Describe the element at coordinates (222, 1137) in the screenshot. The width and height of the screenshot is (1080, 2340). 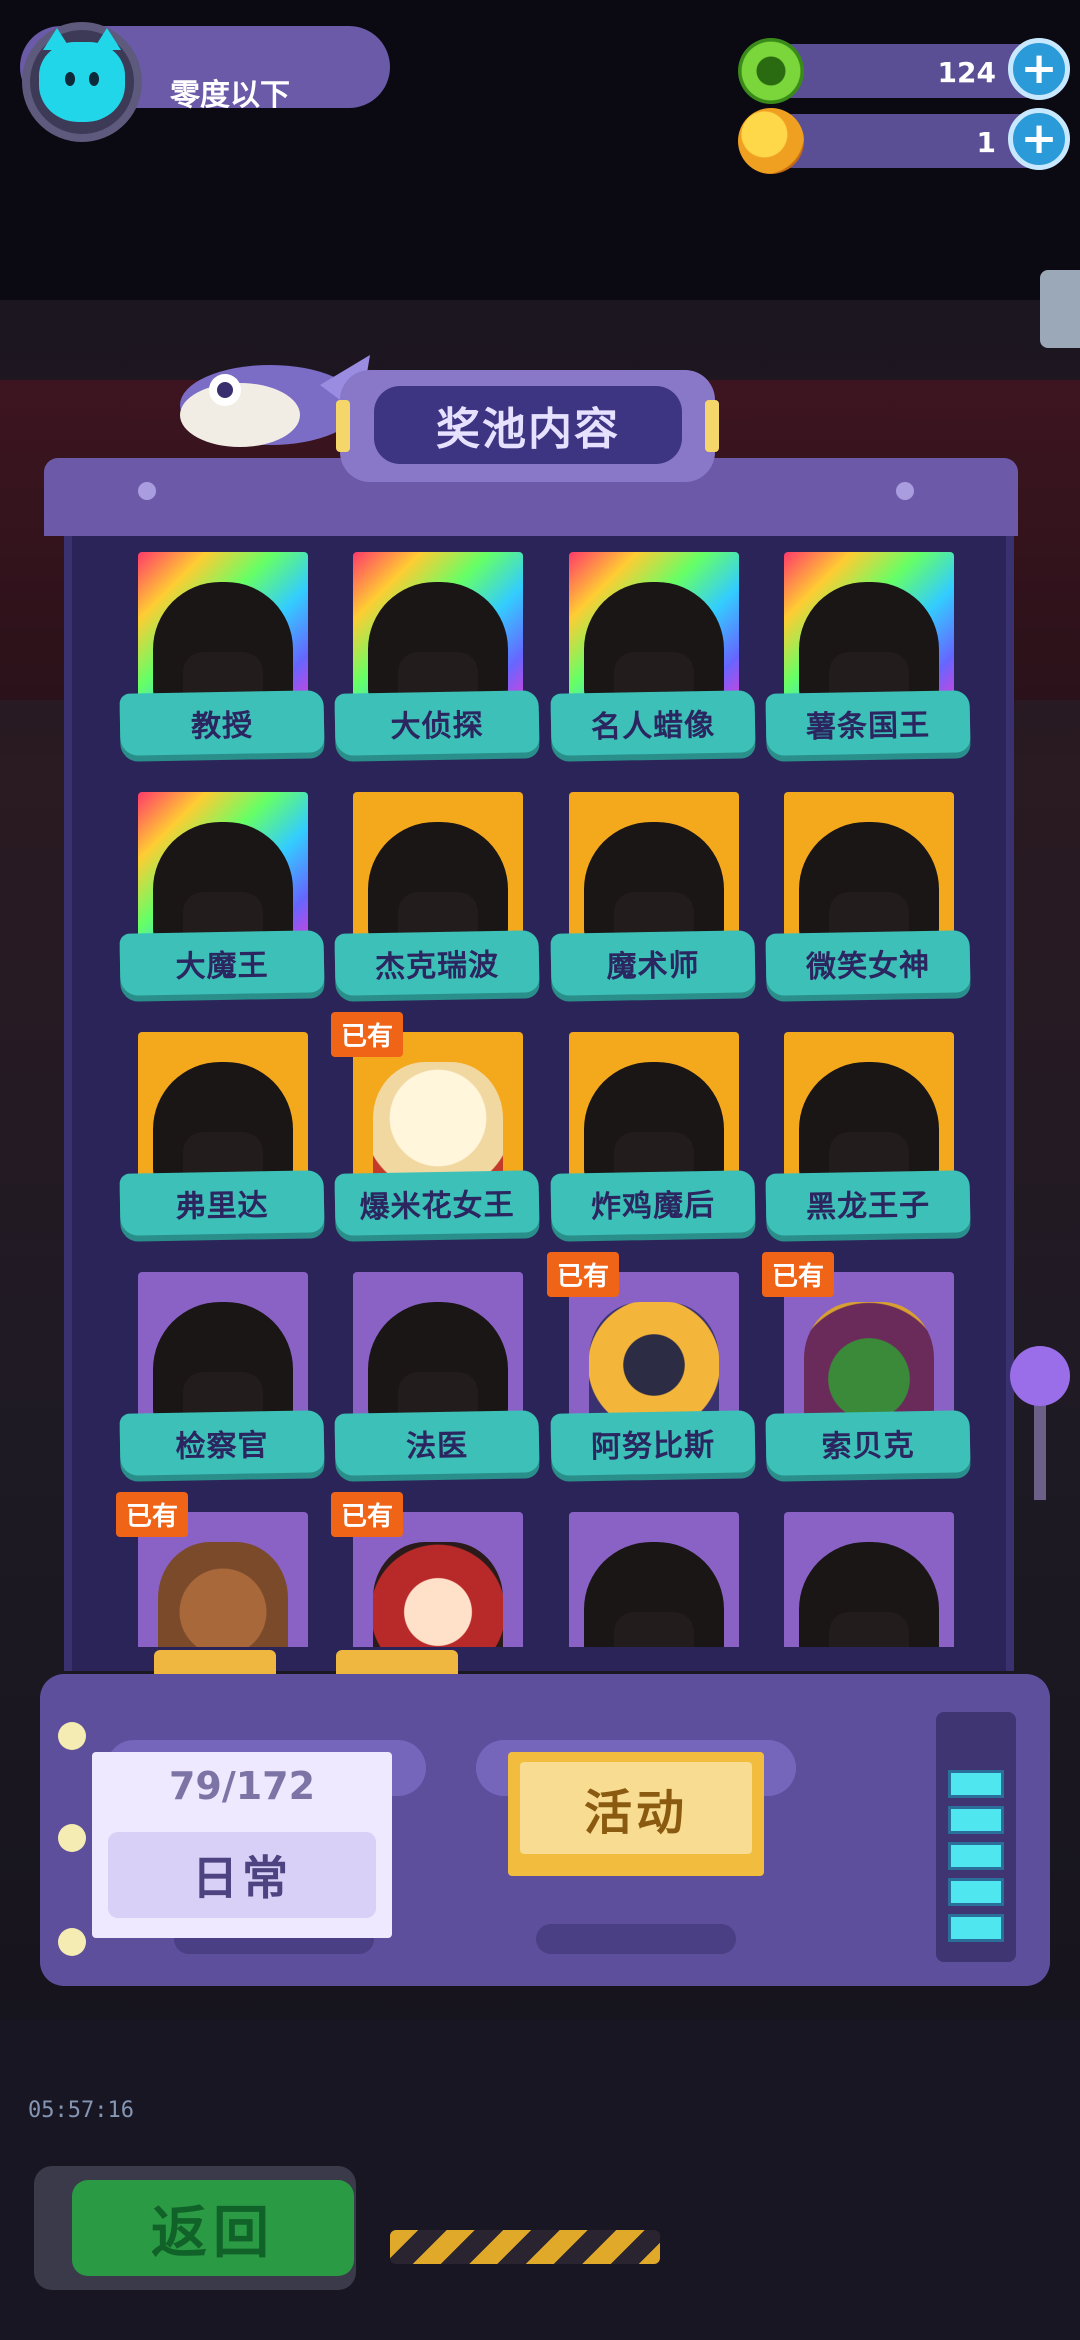
I see `character-card: 弗里达` at that location.